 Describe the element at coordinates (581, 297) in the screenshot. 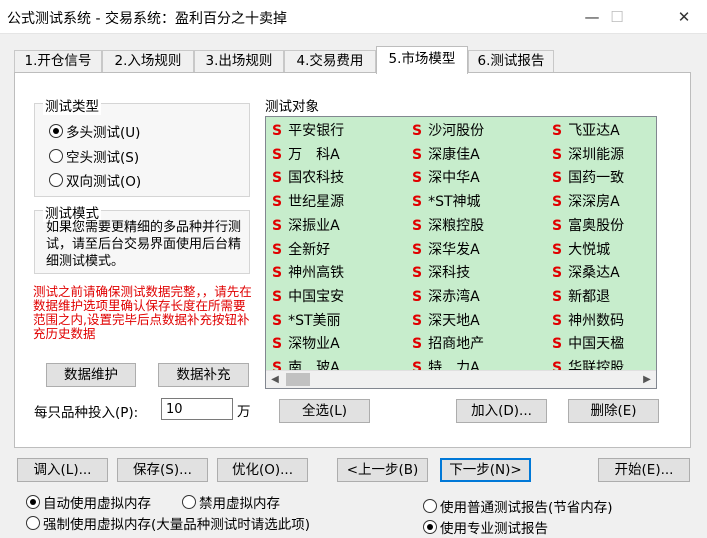

I see `target-item: S 新都退` at that location.